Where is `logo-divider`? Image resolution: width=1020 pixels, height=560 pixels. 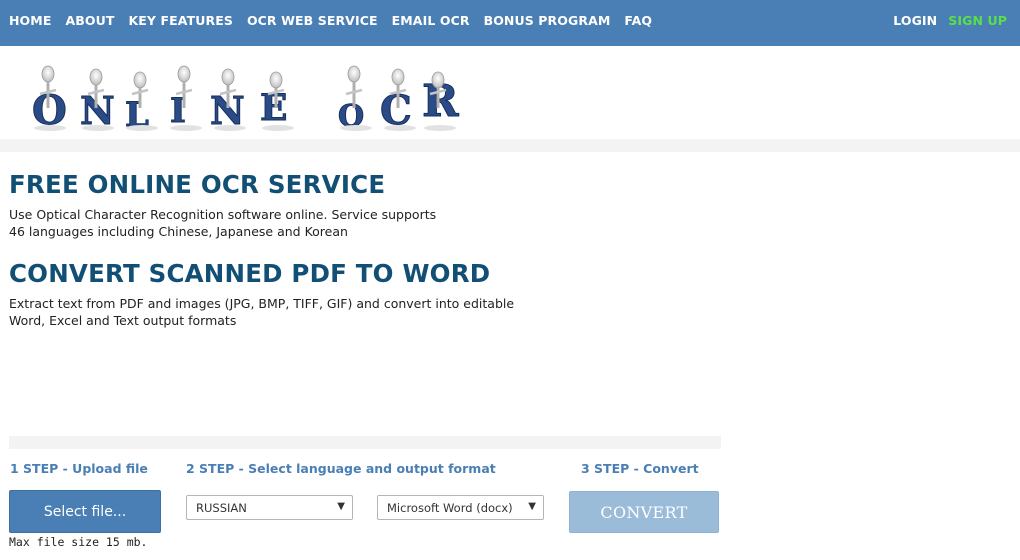 logo-divider is located at coordinates (510, 145).